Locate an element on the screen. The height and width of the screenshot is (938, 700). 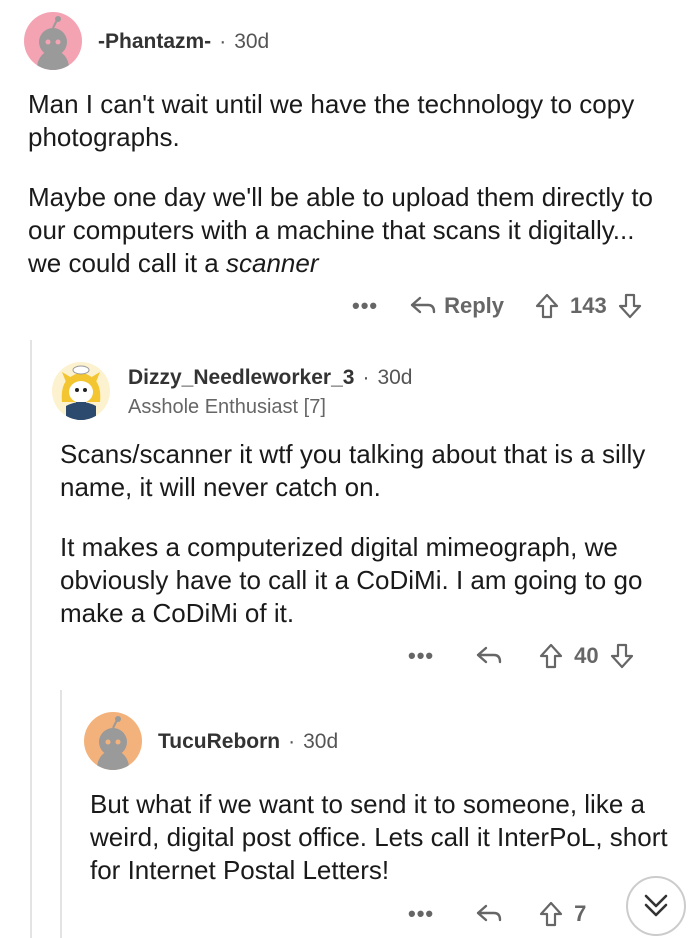
collapse-thread-button is located at coordinates (656, 906).